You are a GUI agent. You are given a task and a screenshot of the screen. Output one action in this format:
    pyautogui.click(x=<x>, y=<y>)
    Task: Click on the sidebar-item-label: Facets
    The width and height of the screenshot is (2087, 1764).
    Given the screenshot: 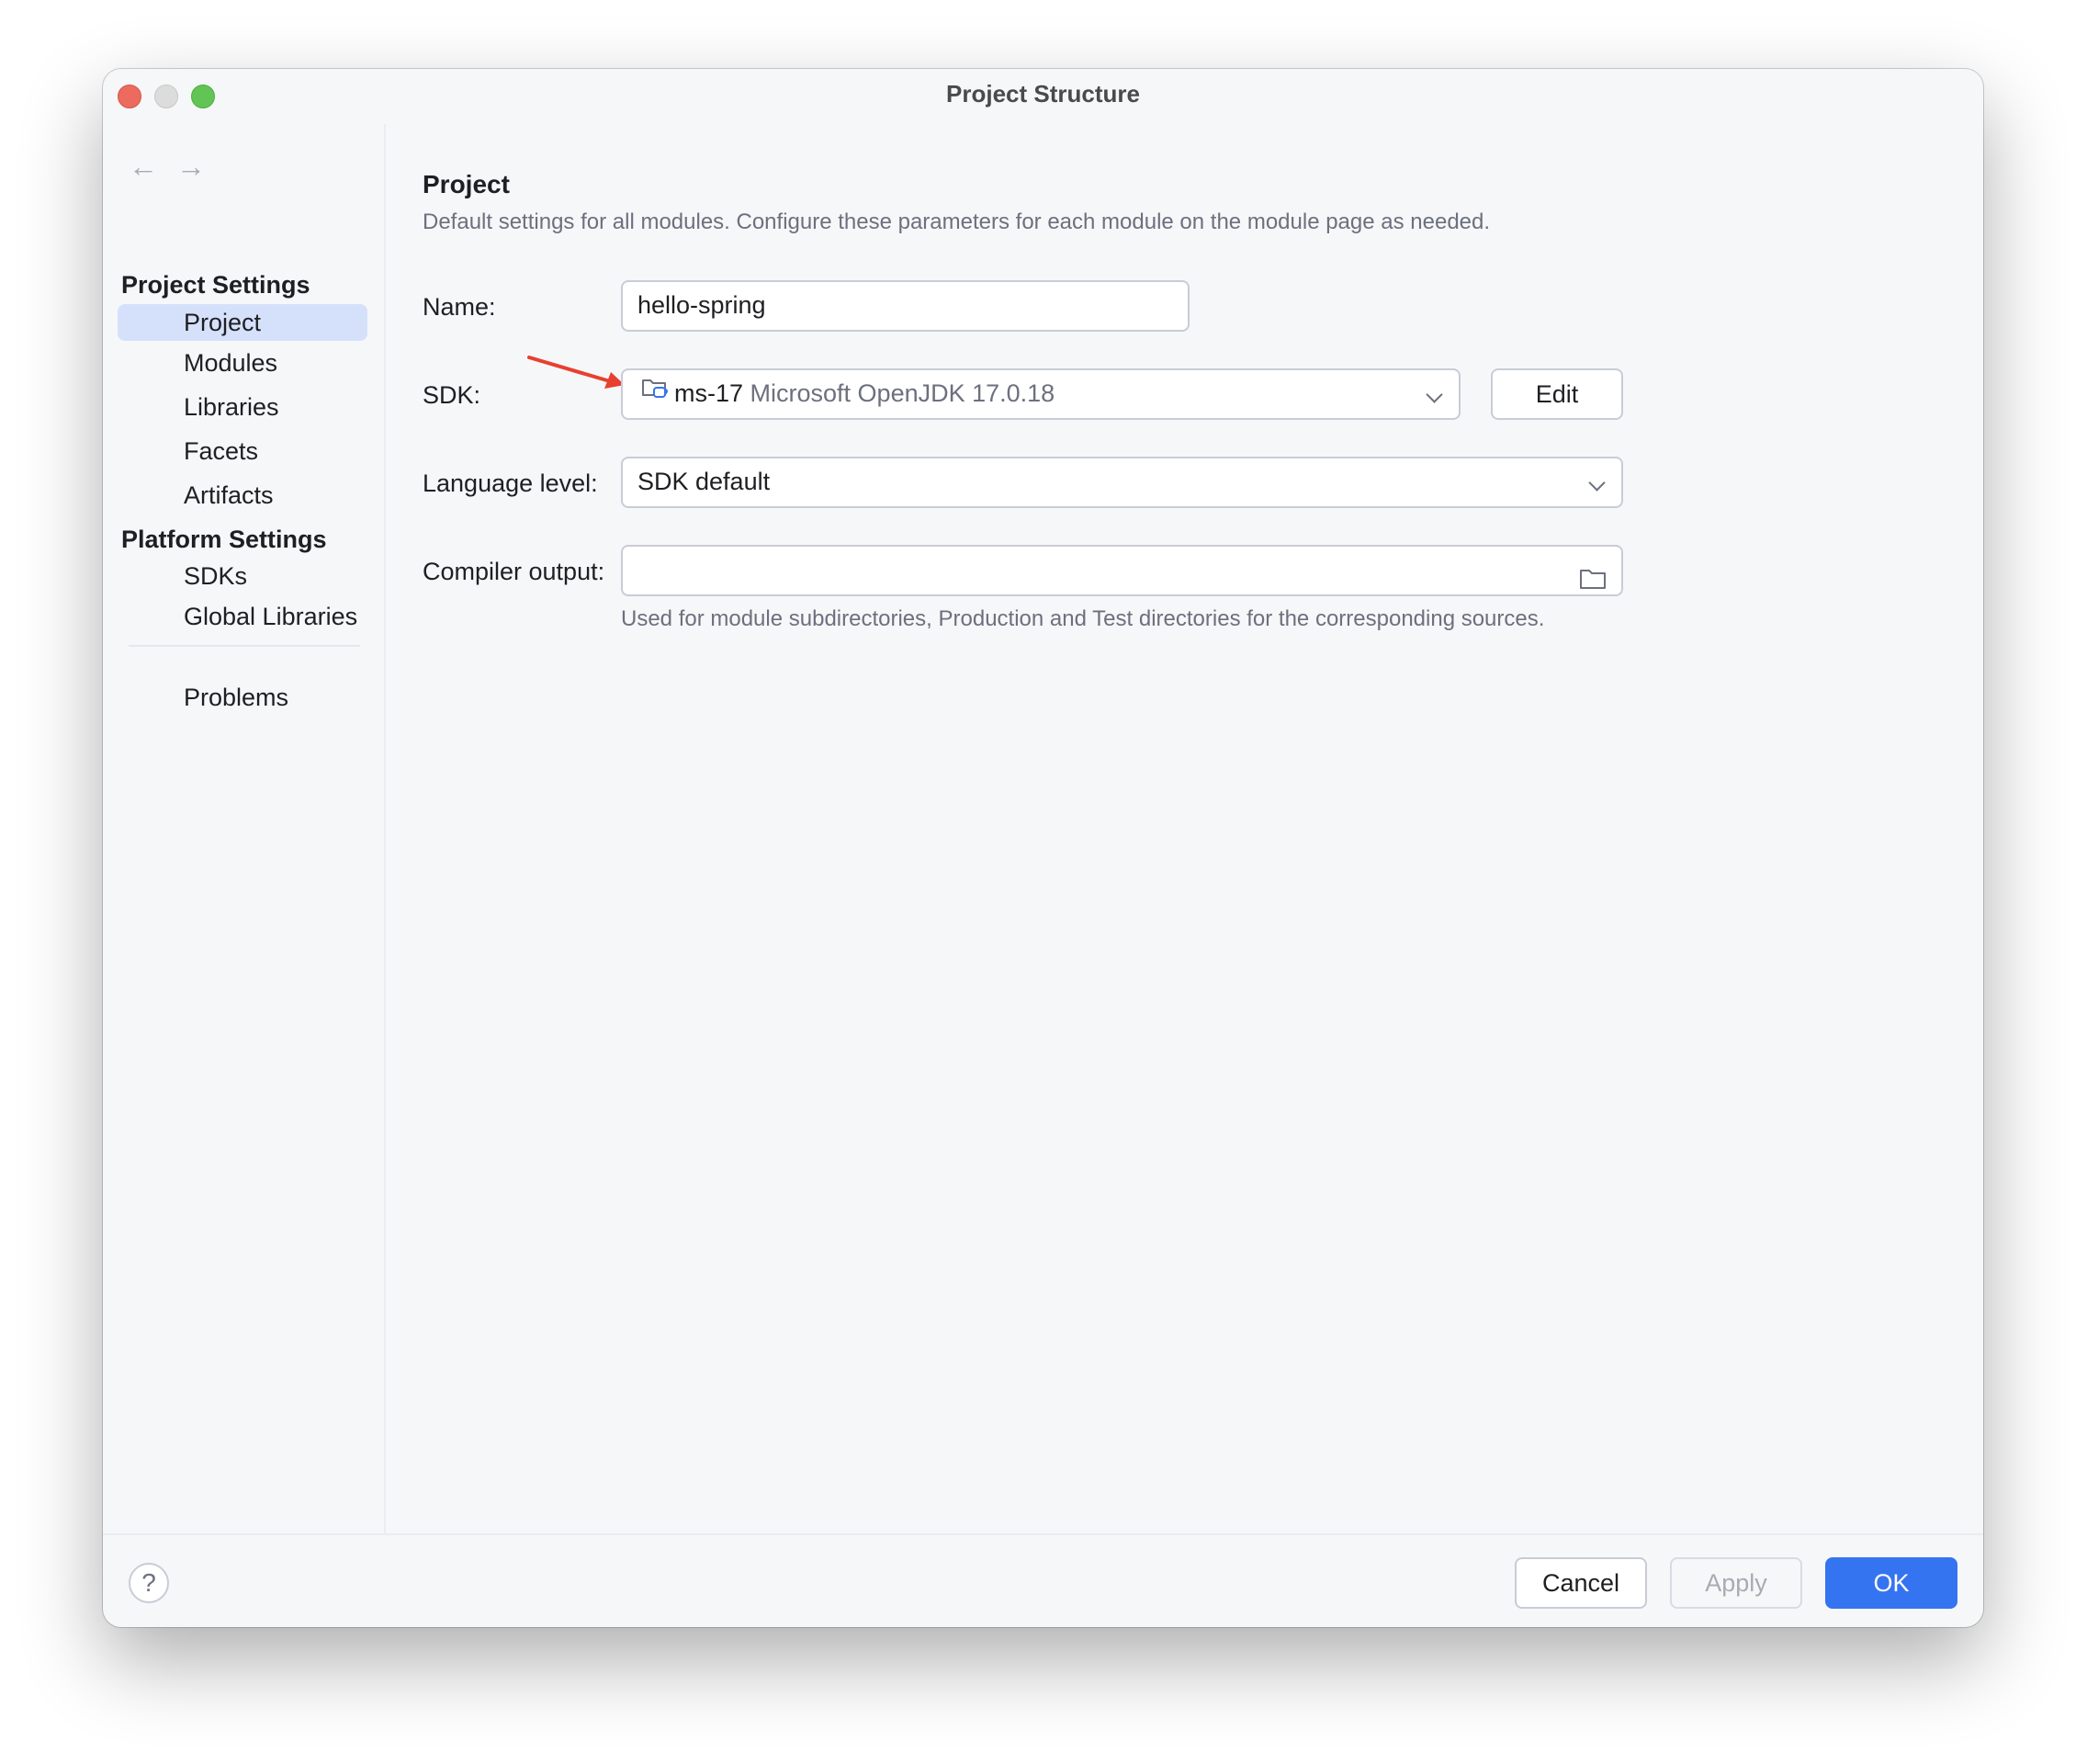 What is the action you would take?
    pyautogui.click(x=221, y=451)
    